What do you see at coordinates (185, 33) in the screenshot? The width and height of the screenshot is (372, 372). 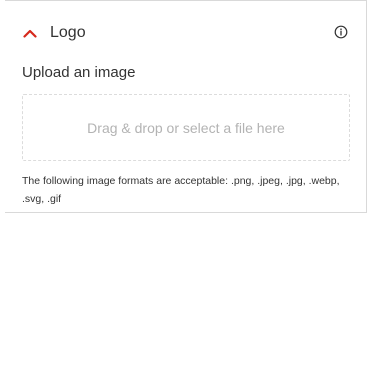 I see `logo-section-header: Logo` at bounding box center [185, 33].